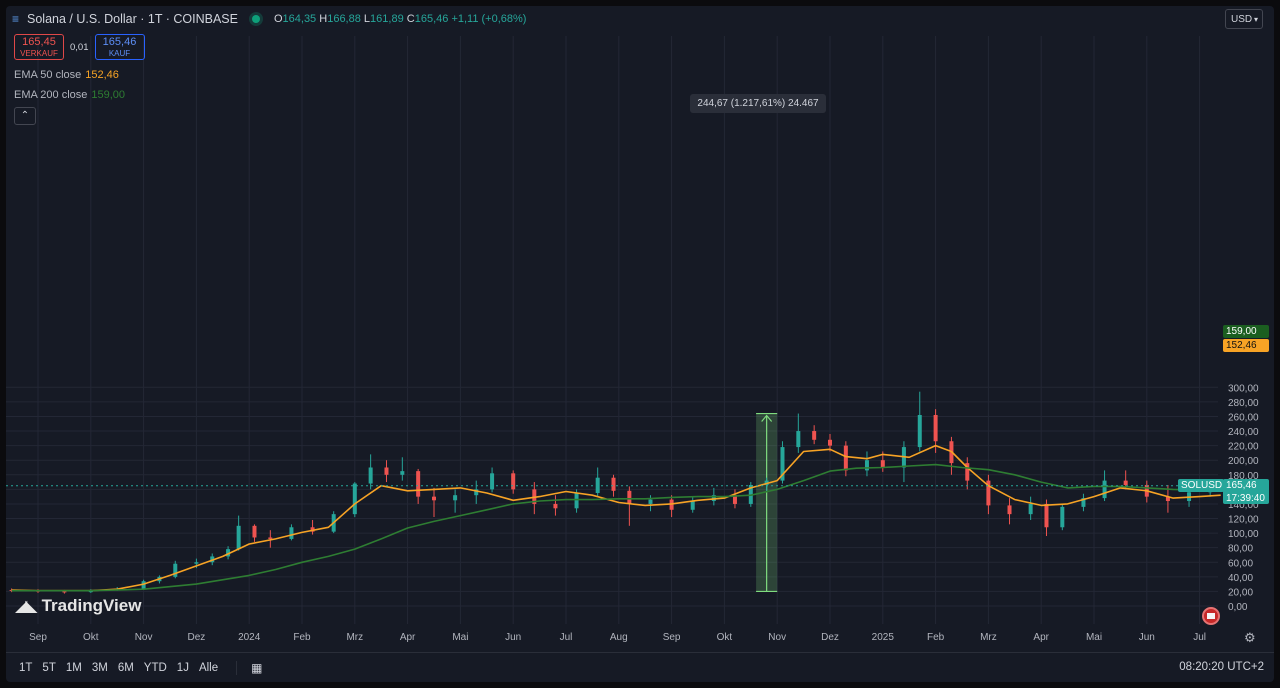 The image size is (1280, 688). I want to click on ema200-price-tag: 159,00, so click(1246, 331).